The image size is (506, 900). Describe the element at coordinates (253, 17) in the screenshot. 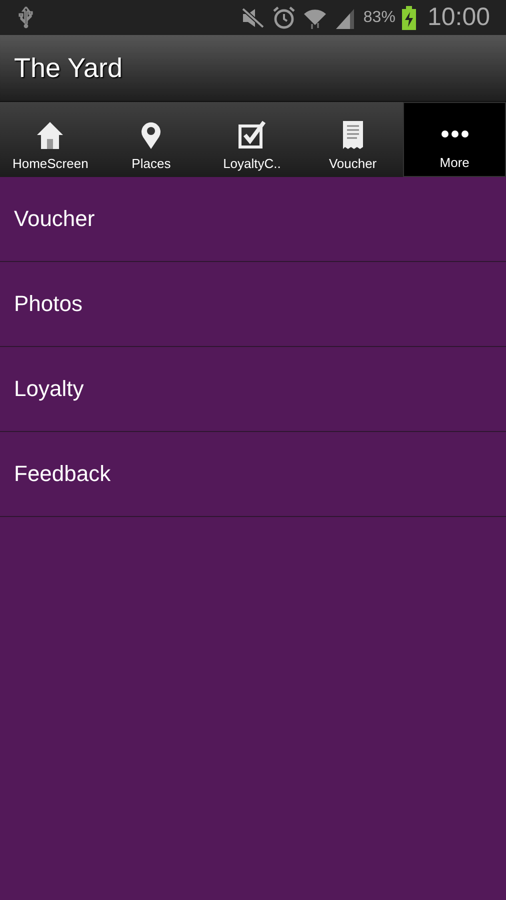

I see `mute-icon` at that location.